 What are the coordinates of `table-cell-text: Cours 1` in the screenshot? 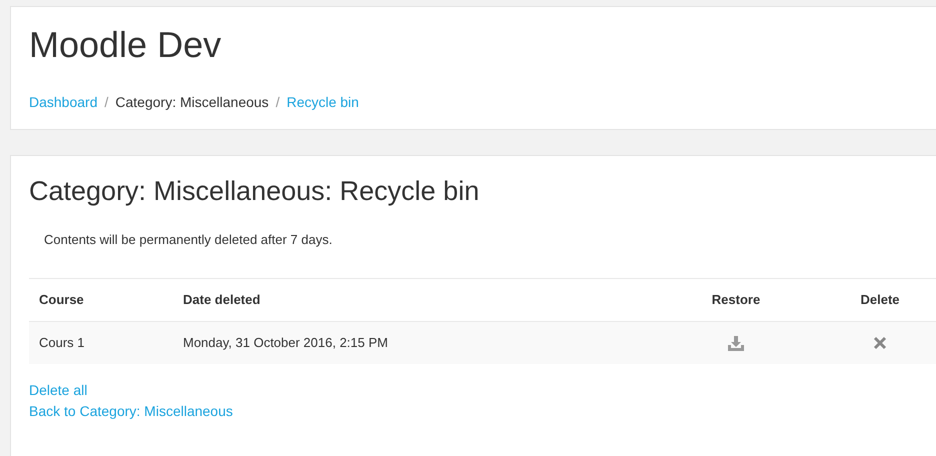 It's located at (62, 343).